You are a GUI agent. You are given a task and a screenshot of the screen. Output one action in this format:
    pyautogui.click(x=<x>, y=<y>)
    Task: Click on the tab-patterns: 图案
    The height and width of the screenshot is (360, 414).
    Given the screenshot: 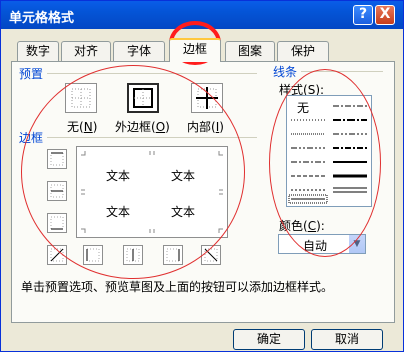 What is the action you would take?
    pyautogui.click(x=250, y=51)
    